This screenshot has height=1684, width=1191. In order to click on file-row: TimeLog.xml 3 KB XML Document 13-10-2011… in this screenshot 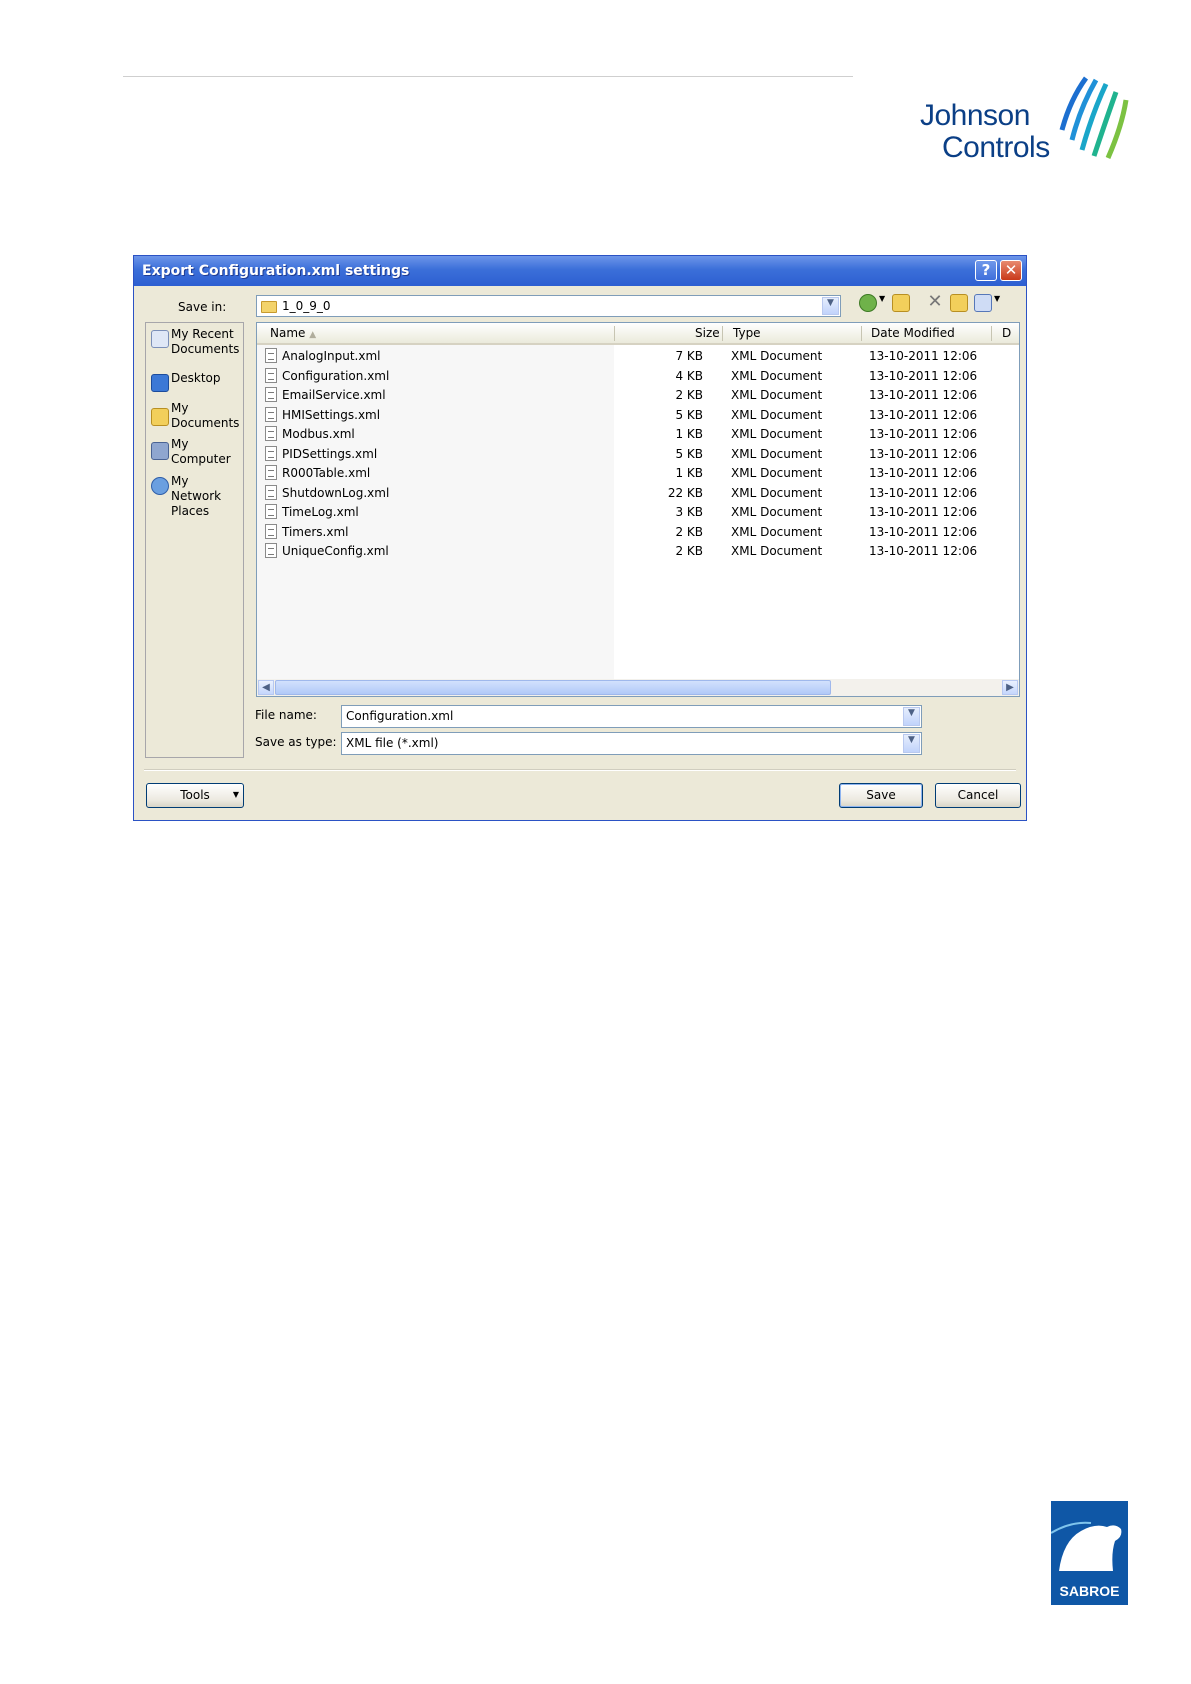, I will do `click(638, 512)`.